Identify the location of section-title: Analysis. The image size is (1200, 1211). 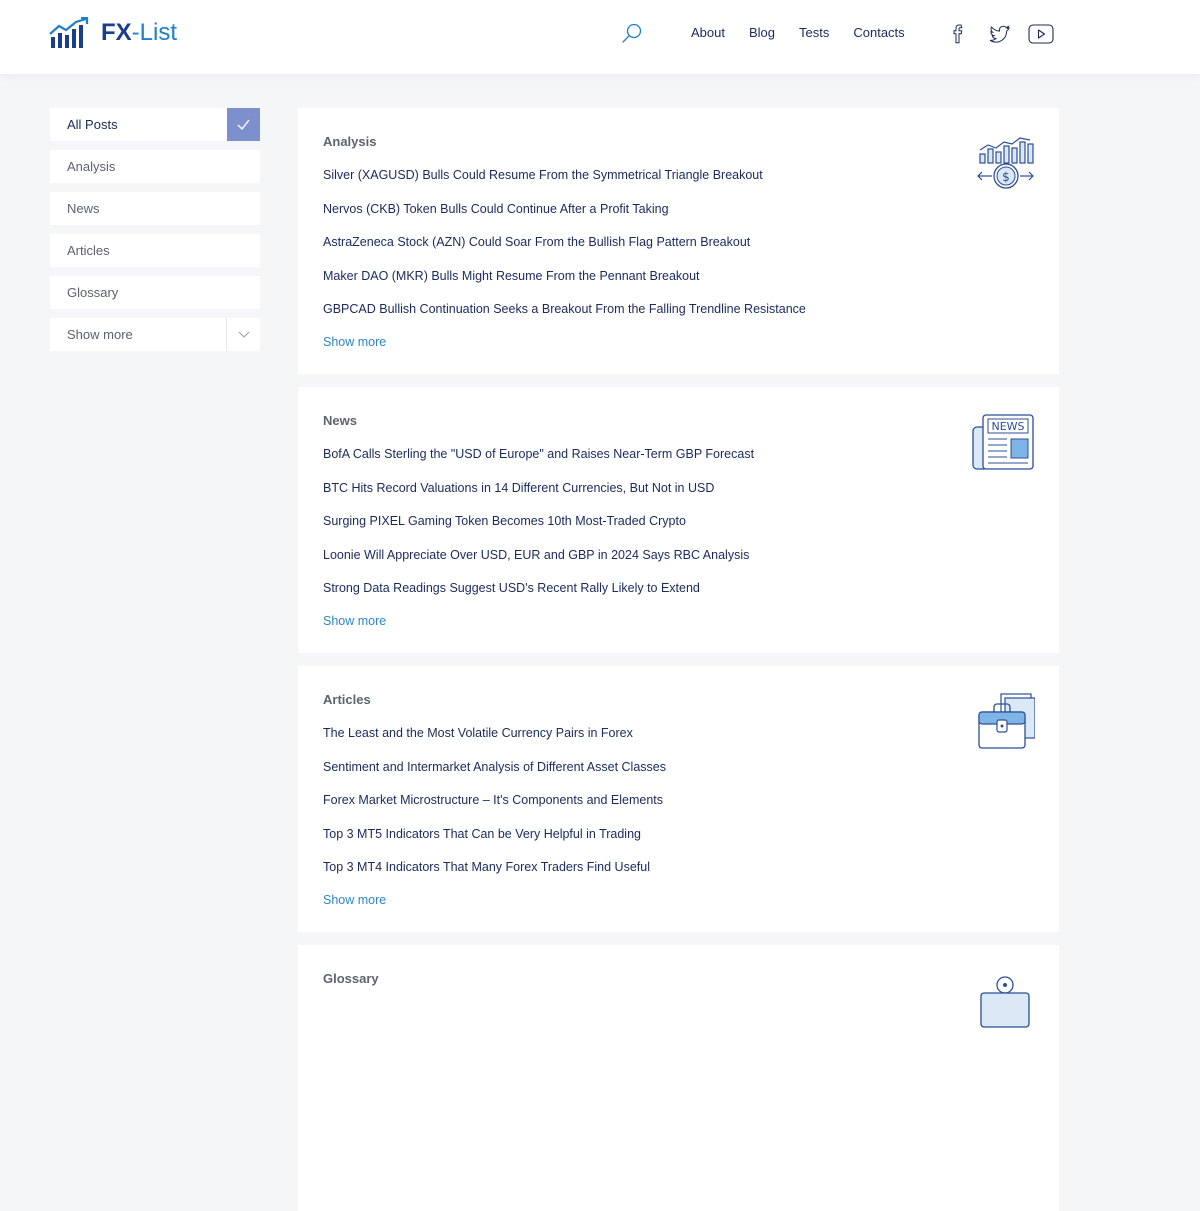
(350, 141).